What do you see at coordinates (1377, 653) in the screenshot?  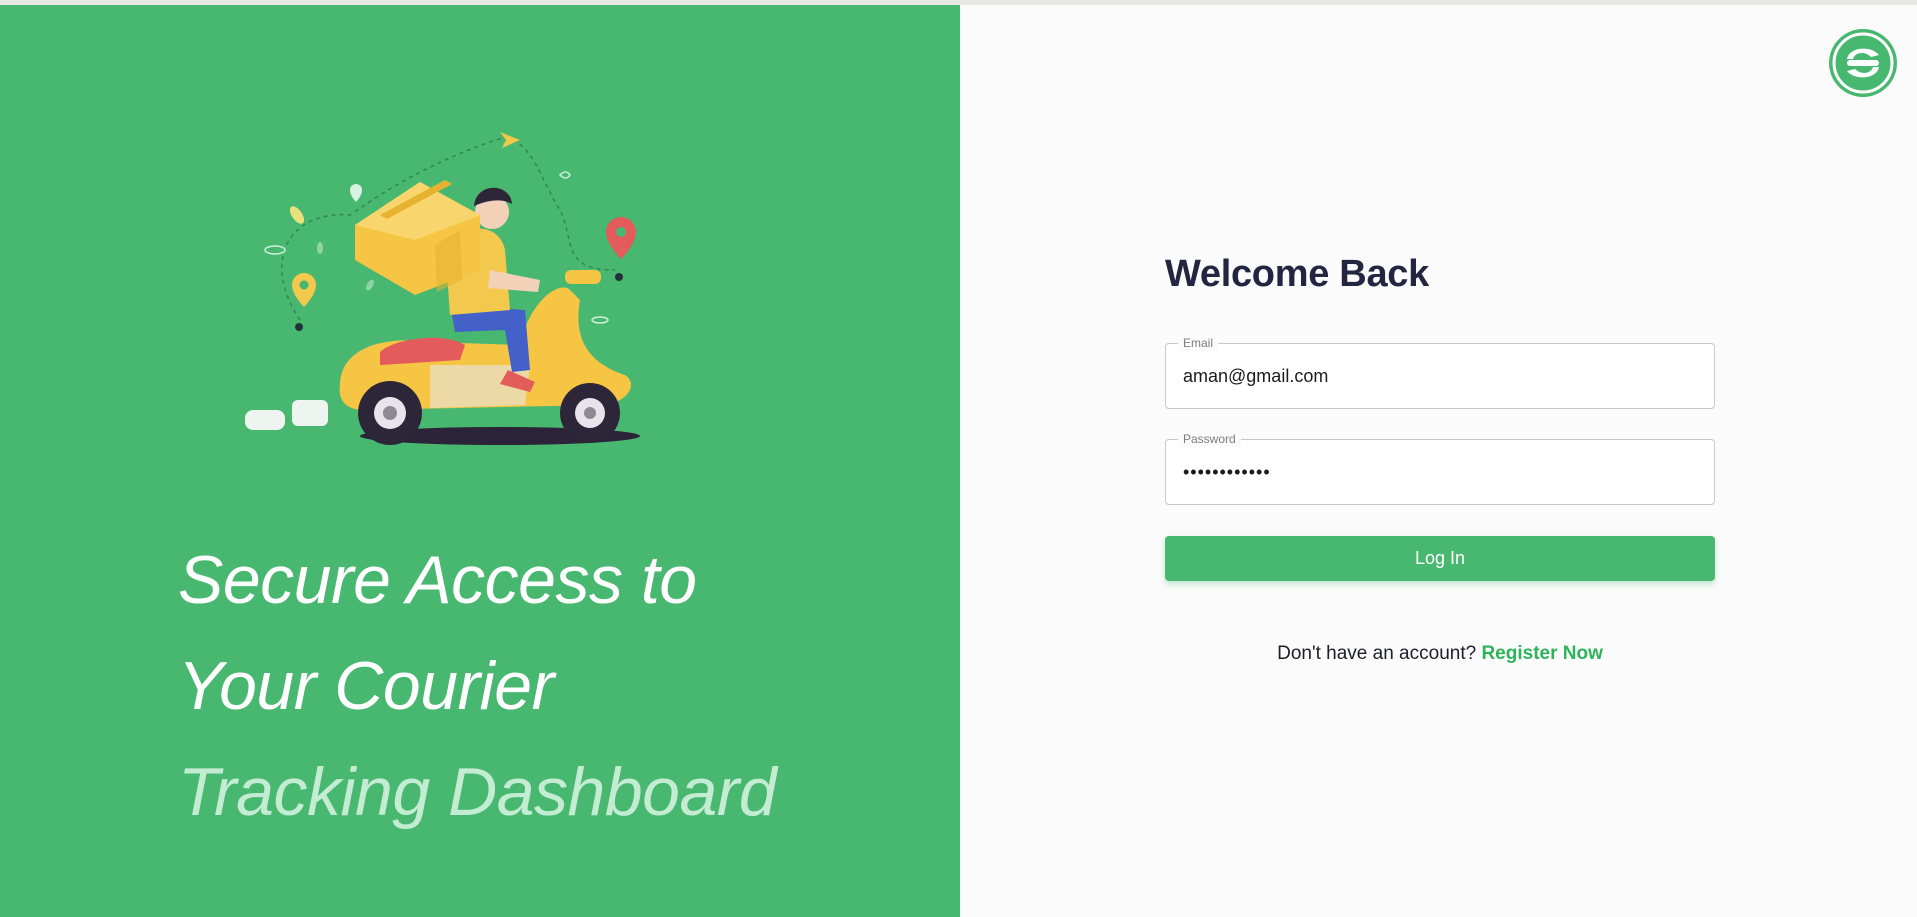 I see `register-prompt: Don't have an account?` at bounding box center [1377, 653].